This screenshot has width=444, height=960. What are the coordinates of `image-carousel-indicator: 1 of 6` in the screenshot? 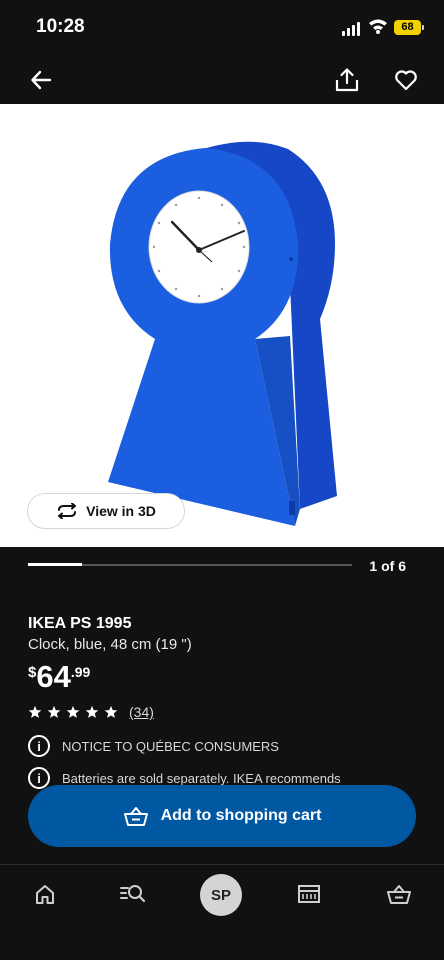 It's located at (222, 566).